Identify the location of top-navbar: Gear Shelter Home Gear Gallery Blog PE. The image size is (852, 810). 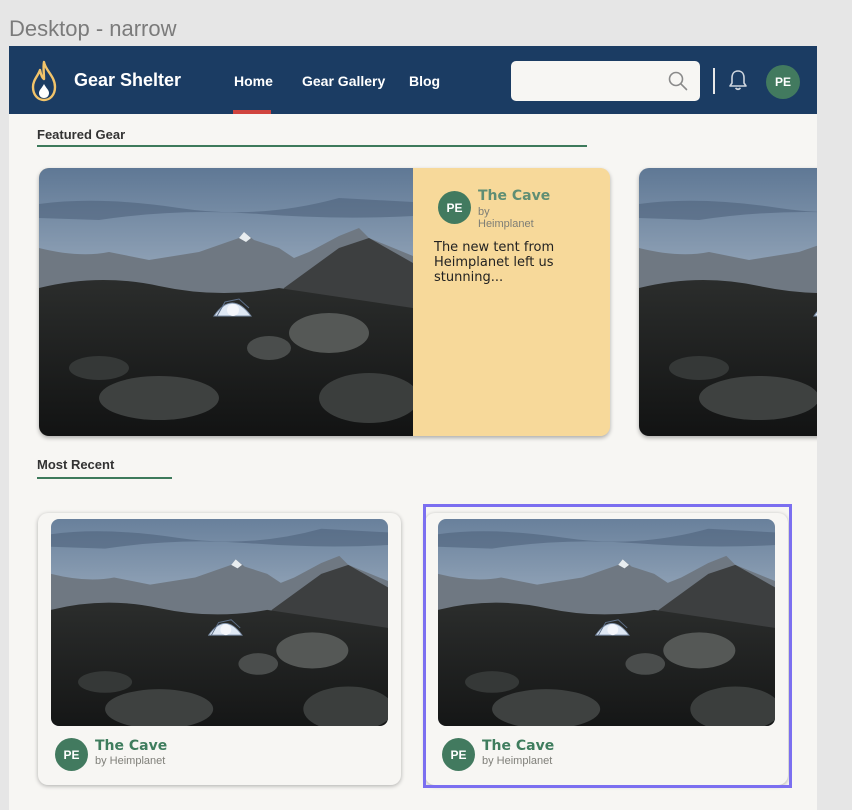
(413, 80).